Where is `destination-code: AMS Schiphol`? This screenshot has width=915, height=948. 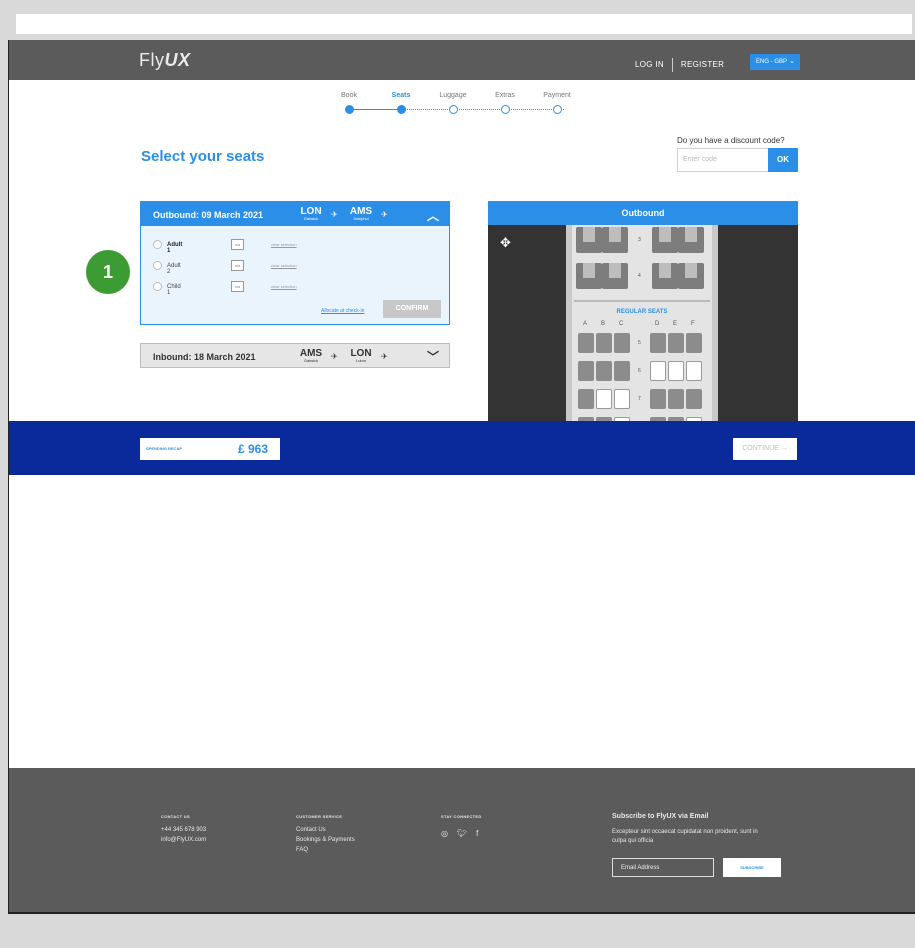
destination-code: AMS Schiphol is located at coordinates (361, 213).